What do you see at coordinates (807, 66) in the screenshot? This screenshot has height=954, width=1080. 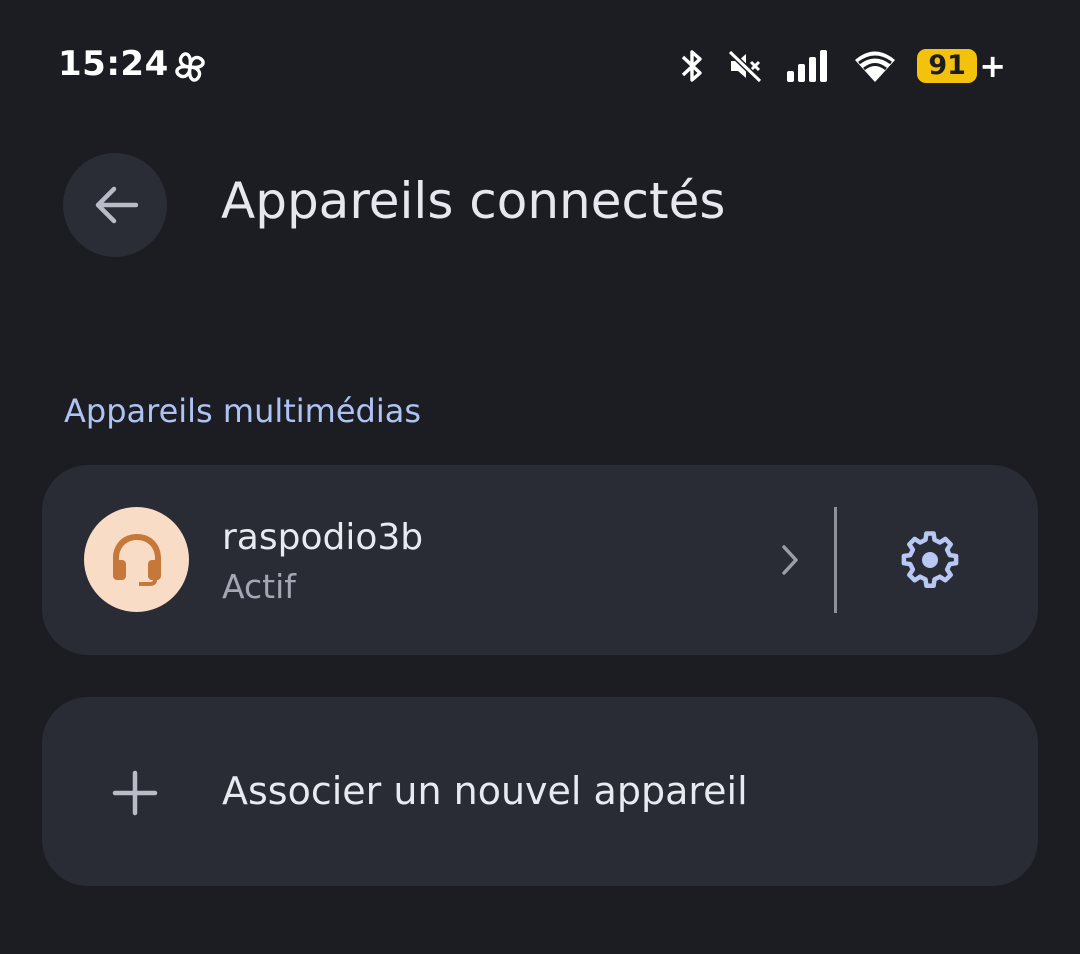 I see `signal-icon` at bounding box center [807, 66].